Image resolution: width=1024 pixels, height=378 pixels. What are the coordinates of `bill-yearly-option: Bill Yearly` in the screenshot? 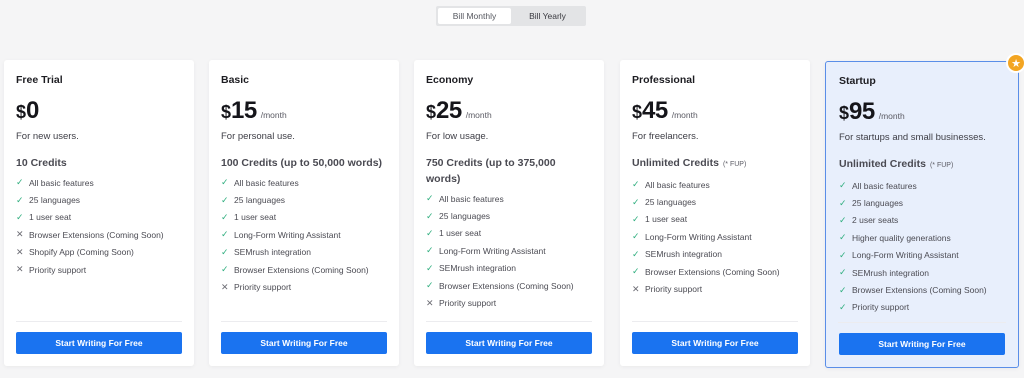 It's located at (547, 16).